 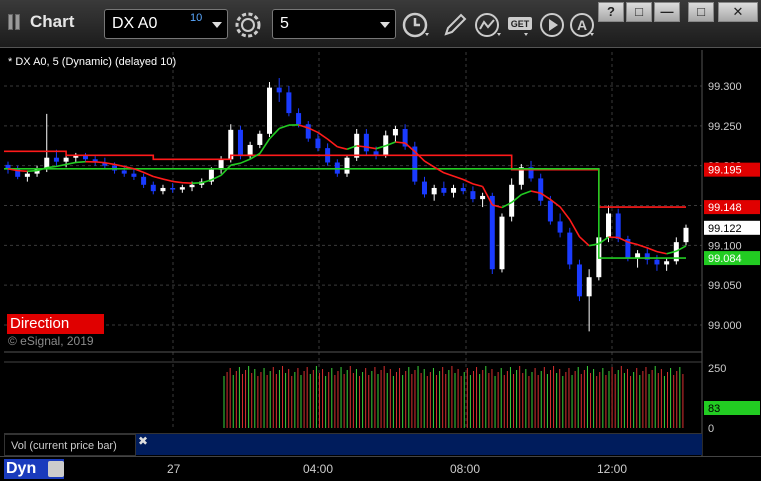 What do you see at coordinates (174, 469) in the screenshot?
I see `time-label-1: 27` at bounding box center [174, 469].